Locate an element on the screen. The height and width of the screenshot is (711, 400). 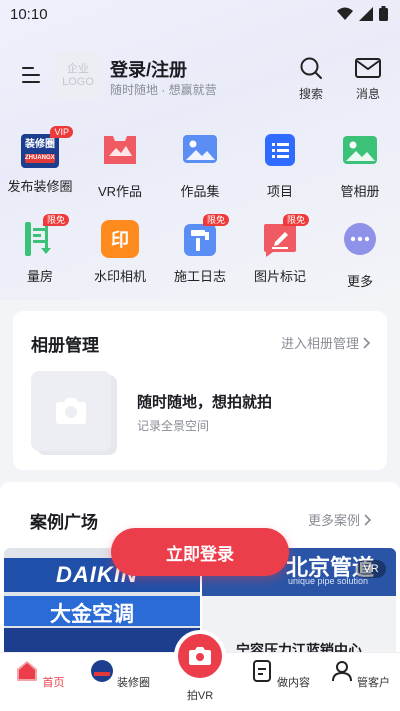
decor-circle-icon: 装修圈 ZHUANGXIUQUAN VIP is located at coordinates (47, 147).